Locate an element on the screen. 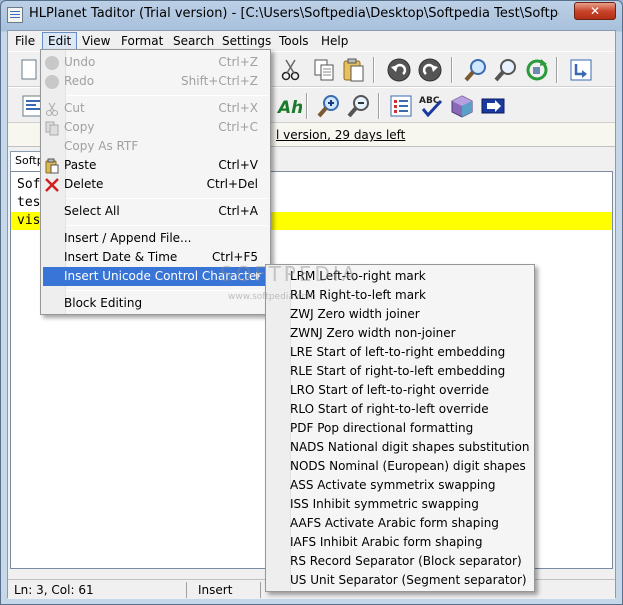 The image size is (623, 605). submenu-item-zwnj: ZWNJ Zero width non-joiner is located at coordinates (373, 333).